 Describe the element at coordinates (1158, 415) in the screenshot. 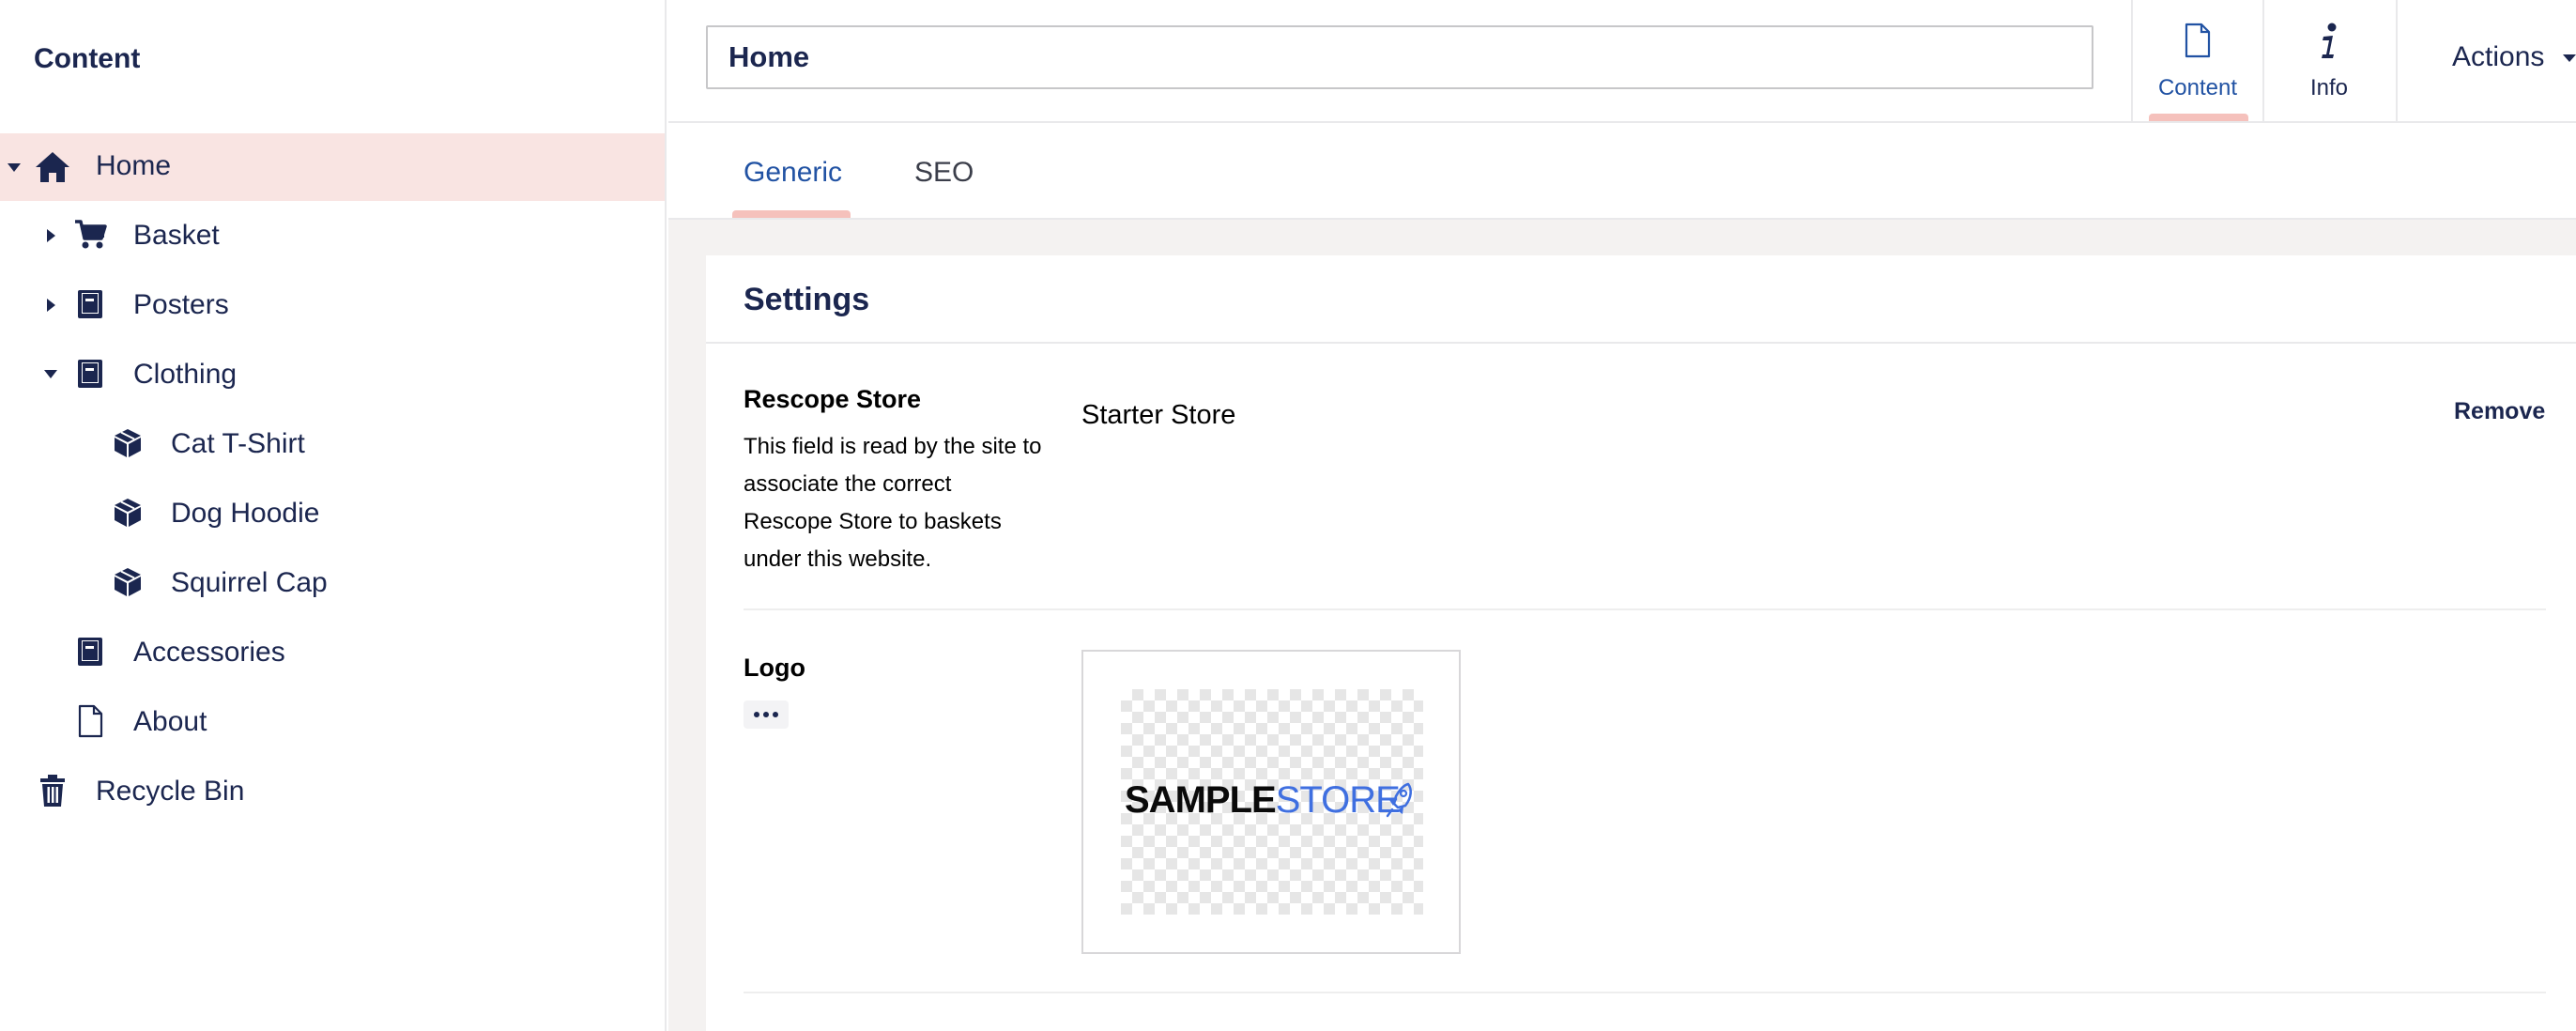

I see `rescope-store-value: Starter Store` at that location.